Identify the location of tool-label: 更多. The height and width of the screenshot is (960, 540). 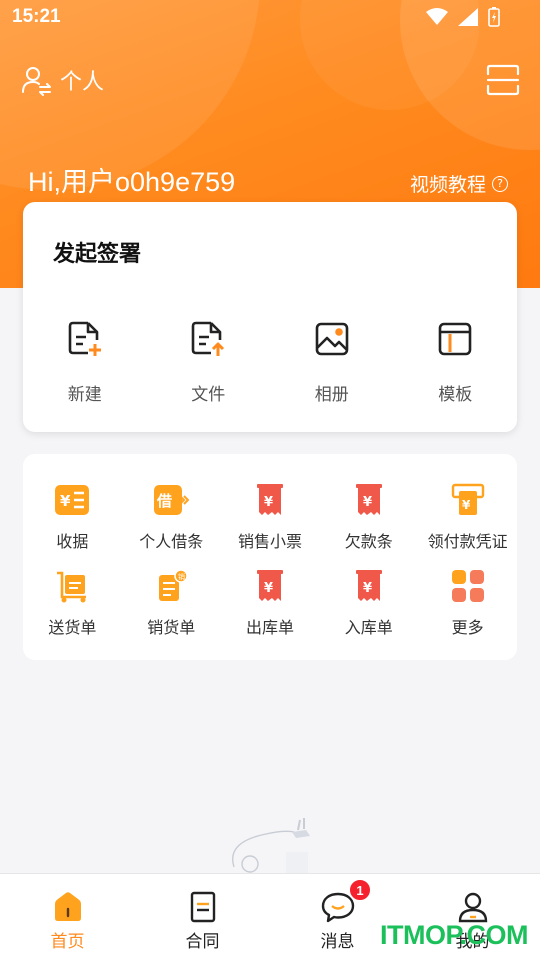
(467, 627).